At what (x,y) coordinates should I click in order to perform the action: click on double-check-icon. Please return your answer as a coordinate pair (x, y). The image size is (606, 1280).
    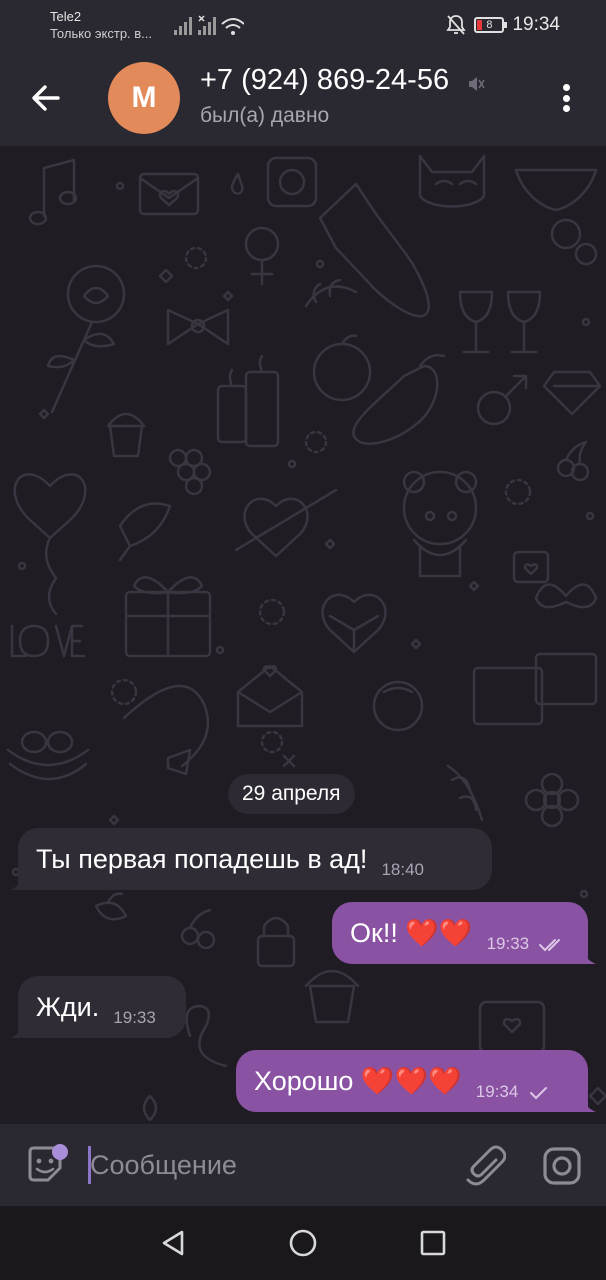
    Looking at the image, I should click on (549, 944).